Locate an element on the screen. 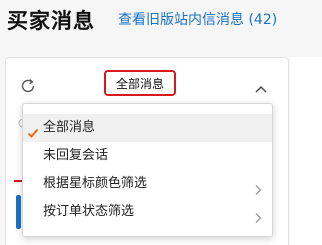 The height and width of the screenshot is (245, 322). chevron-up-icon is located at coordinates (261, 86).